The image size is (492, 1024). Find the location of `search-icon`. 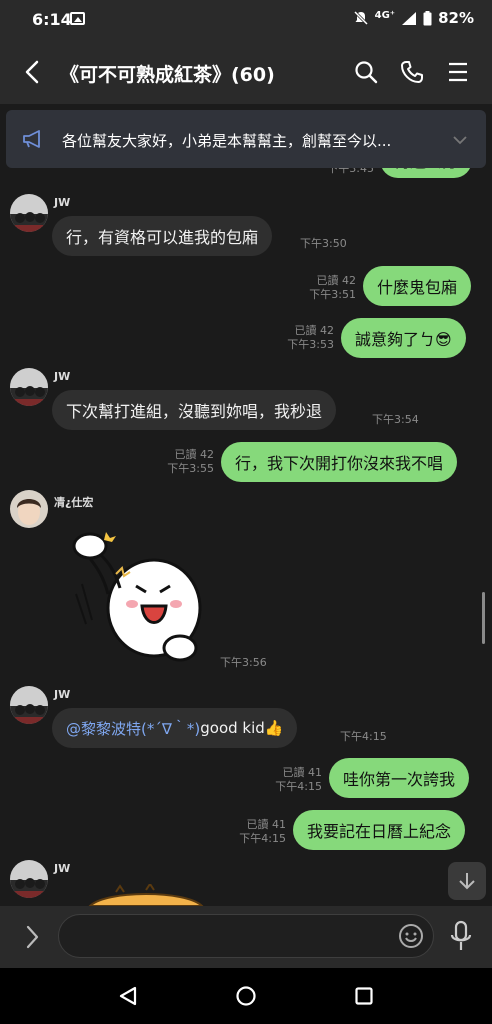

search-icon is located at coordinates (366, 72).